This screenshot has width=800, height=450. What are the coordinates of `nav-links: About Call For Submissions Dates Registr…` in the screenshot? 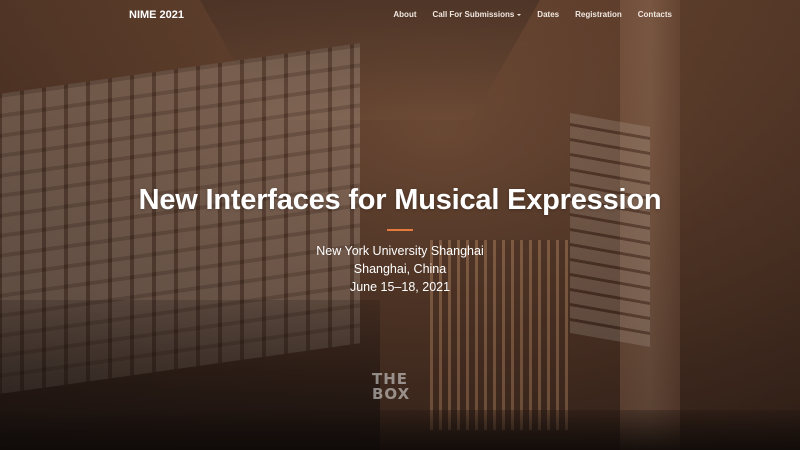 It's located at (524, 14).